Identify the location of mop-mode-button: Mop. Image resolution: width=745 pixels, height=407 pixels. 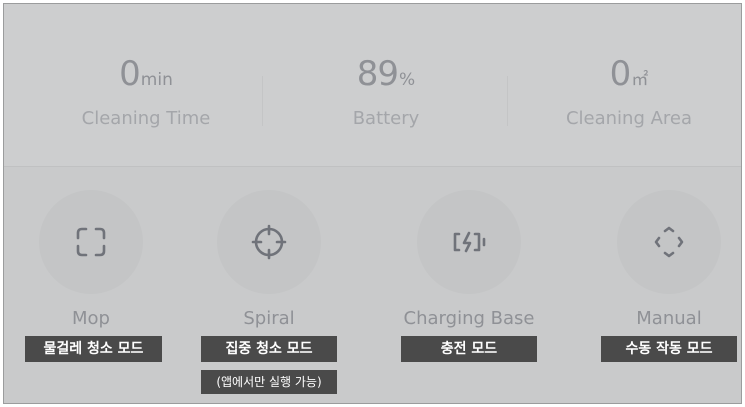
(91, 259).